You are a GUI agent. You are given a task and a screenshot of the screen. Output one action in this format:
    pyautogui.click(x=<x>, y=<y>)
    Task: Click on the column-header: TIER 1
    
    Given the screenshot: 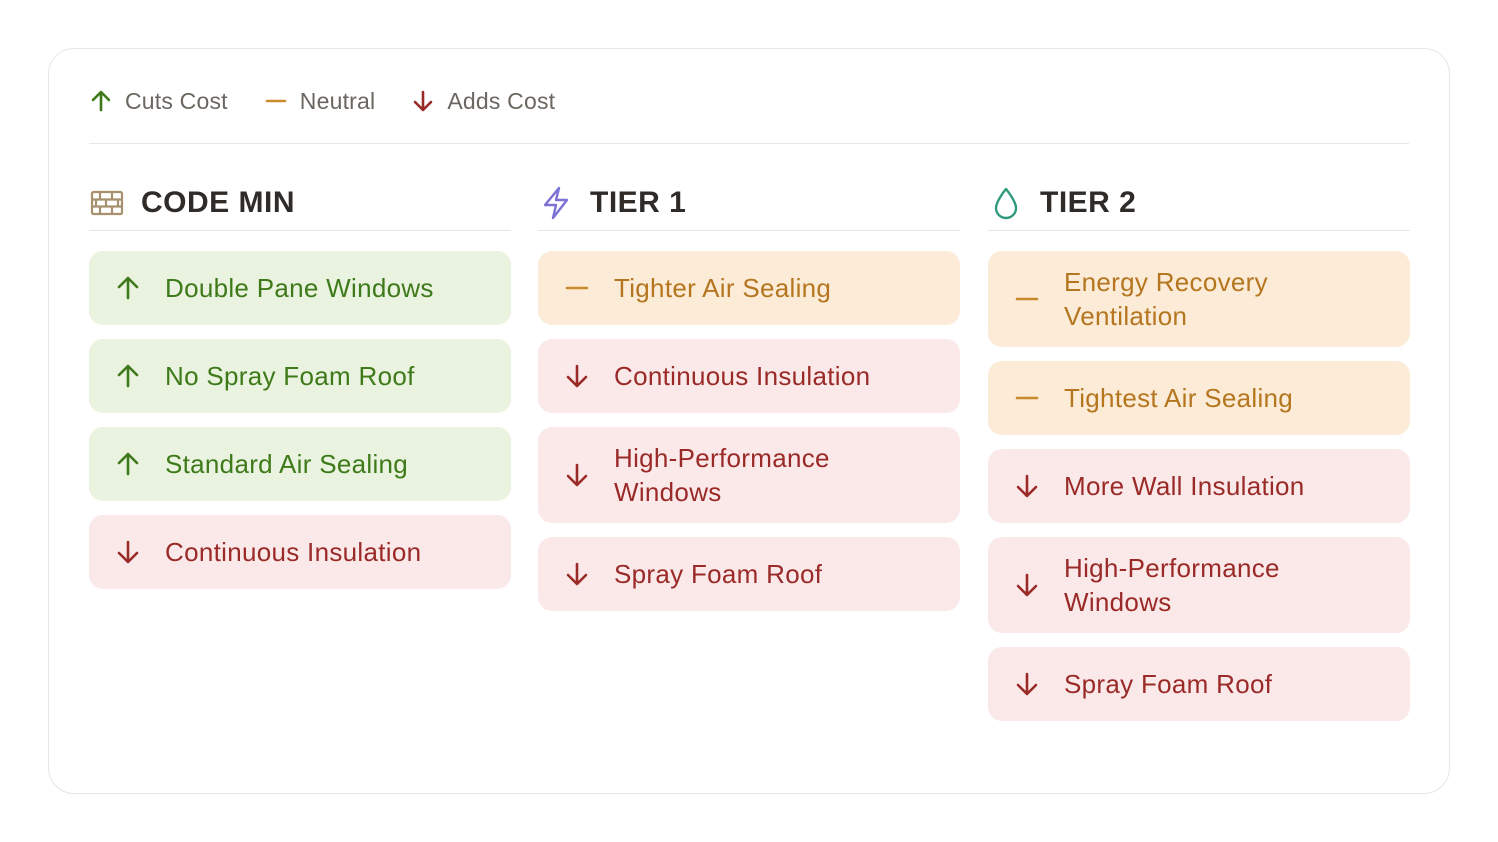 What is the action you would take?
    pyautogui.click(x=749, y=203)
    